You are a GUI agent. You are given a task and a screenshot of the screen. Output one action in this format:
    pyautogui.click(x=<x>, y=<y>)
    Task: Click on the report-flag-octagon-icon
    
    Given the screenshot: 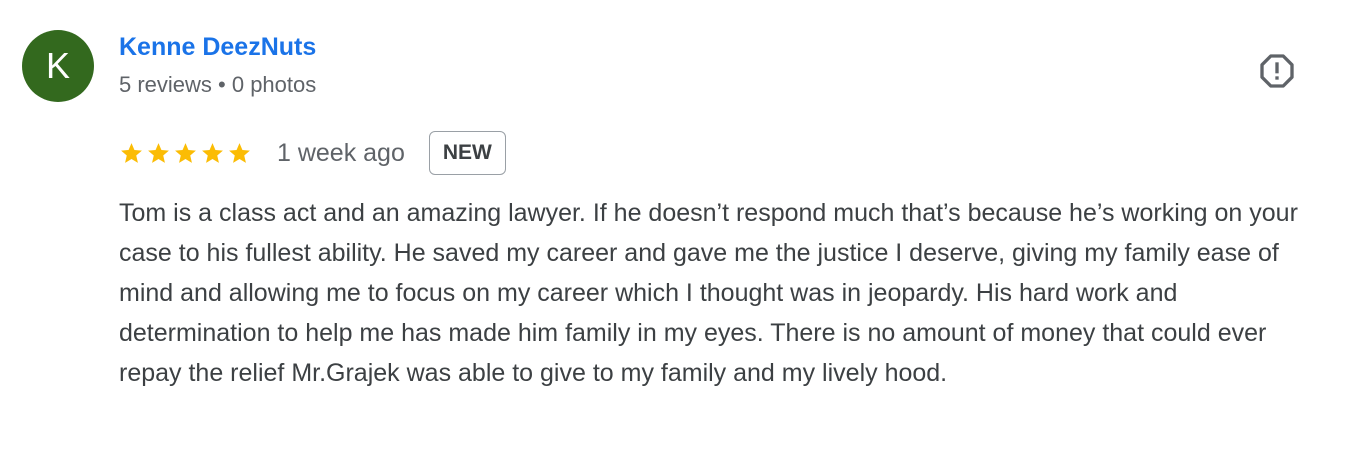 What is the action you would take?
    pyautogui.click(x=1277, y=71)
    